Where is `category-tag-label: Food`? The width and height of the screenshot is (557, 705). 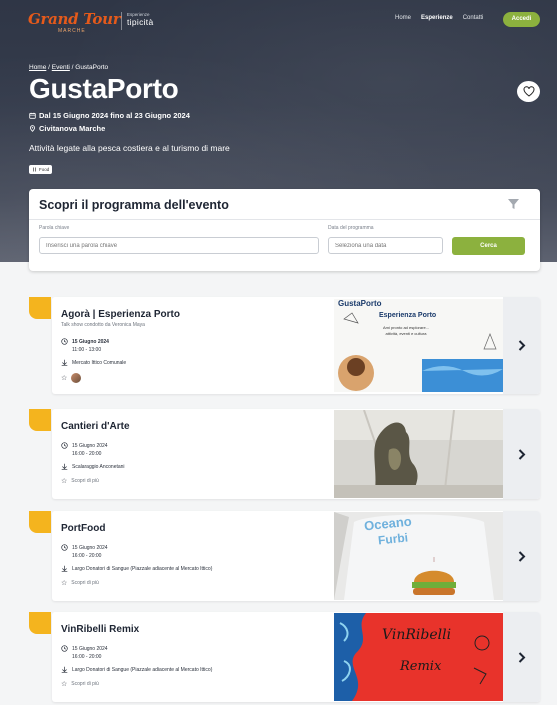
category-tag-label: Food is located at coordinates (44, 169).